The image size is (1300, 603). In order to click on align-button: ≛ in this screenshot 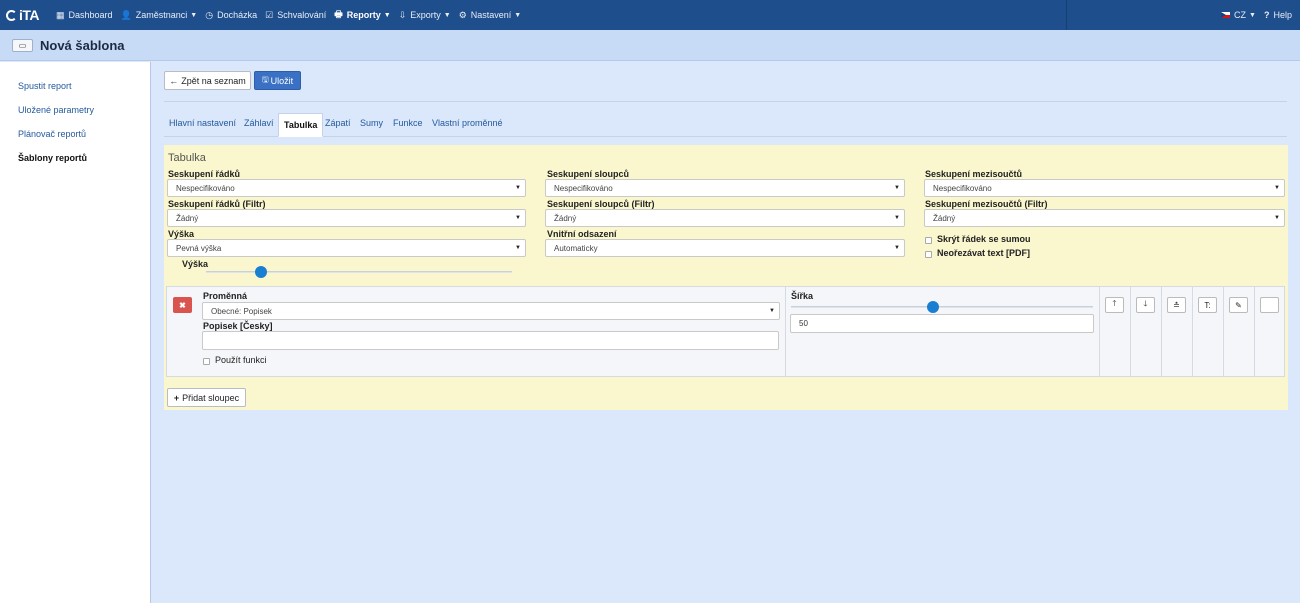, I will do `click(1176, 305)`.